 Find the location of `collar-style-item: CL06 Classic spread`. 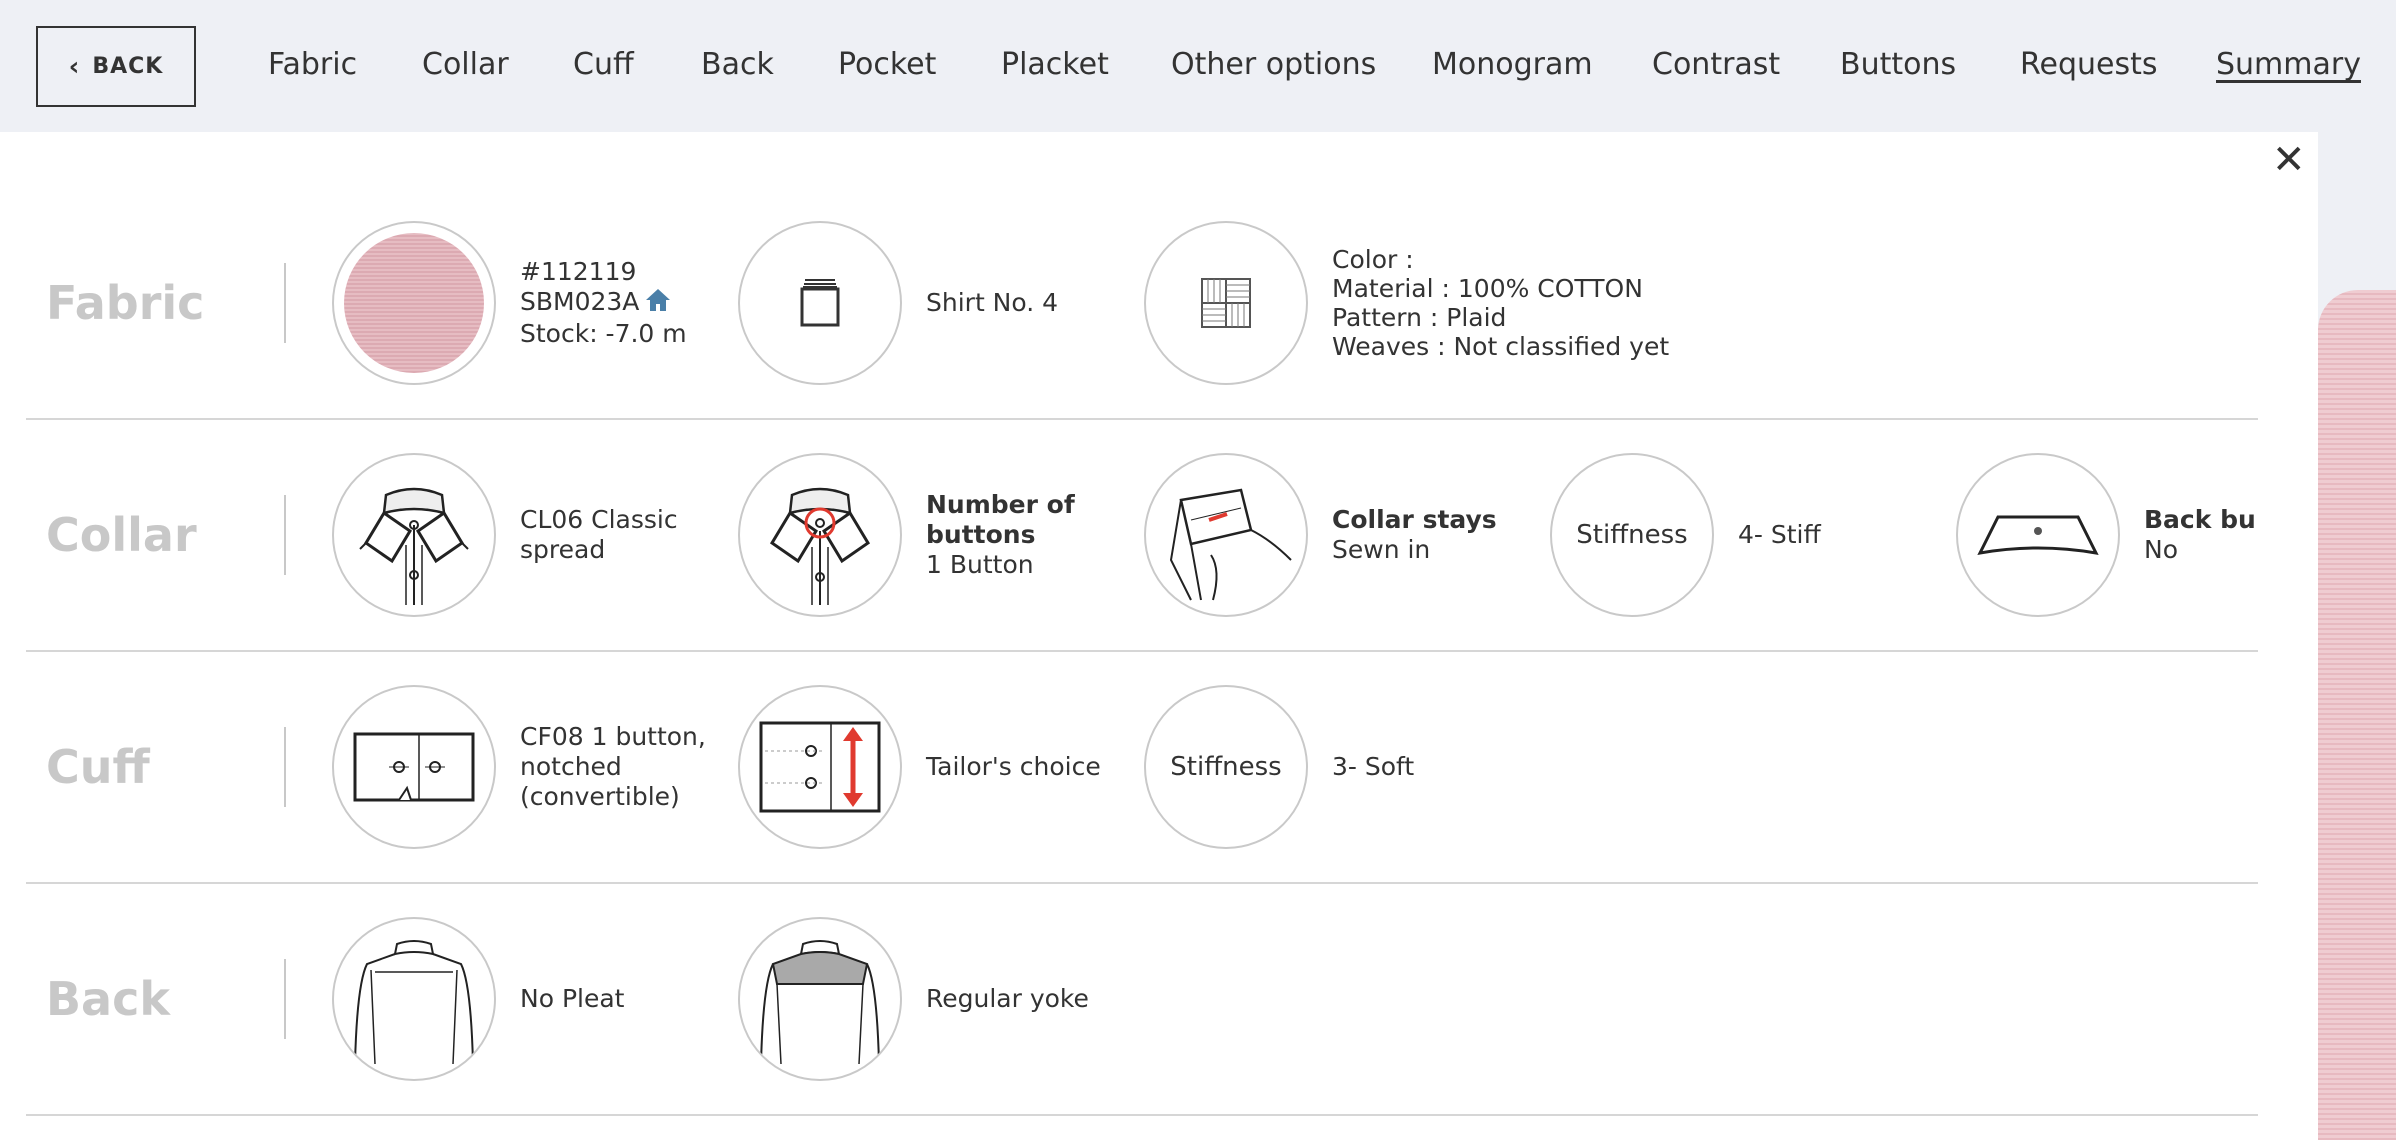

collar-style-item: CL06 Classic spread is located at coordinates (522, 535).